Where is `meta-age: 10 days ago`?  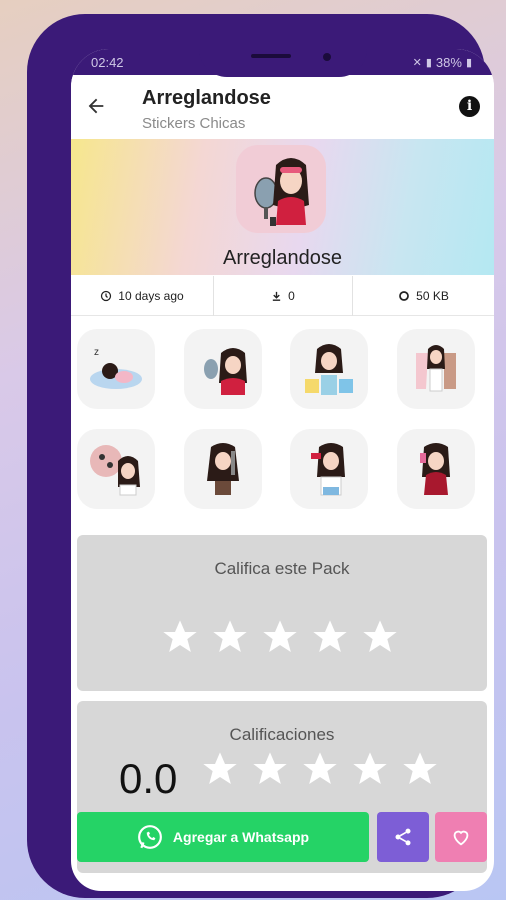 meta-age: 10 days ago is located at coordinates (142, 296).